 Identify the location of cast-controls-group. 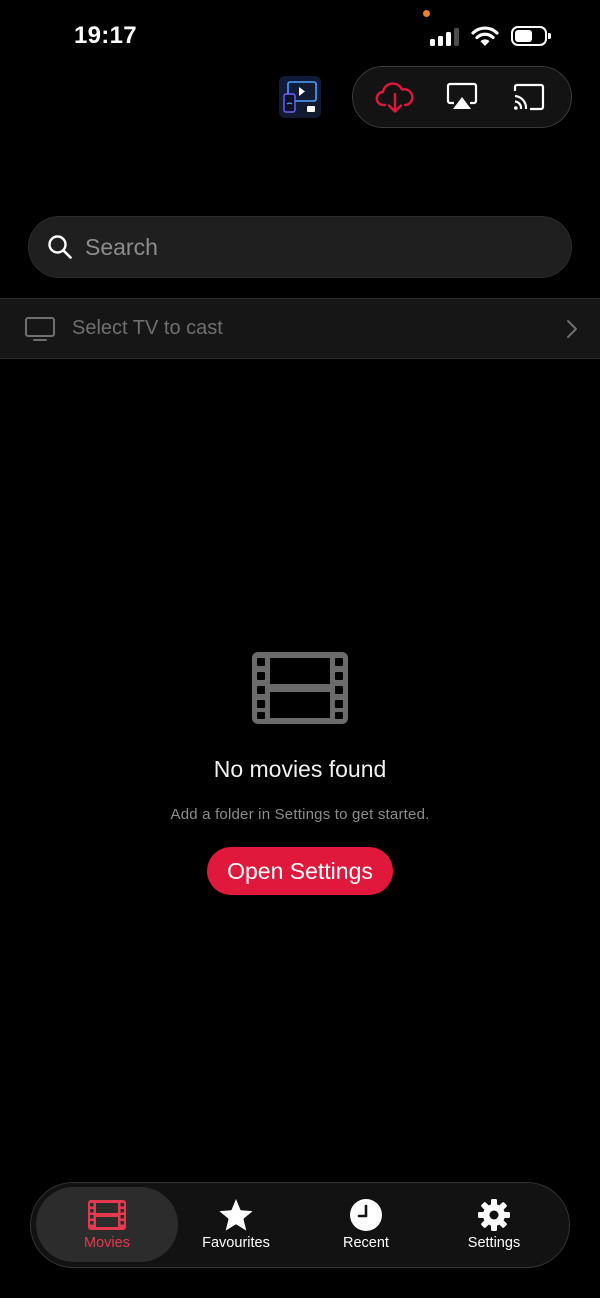
(462, 97).